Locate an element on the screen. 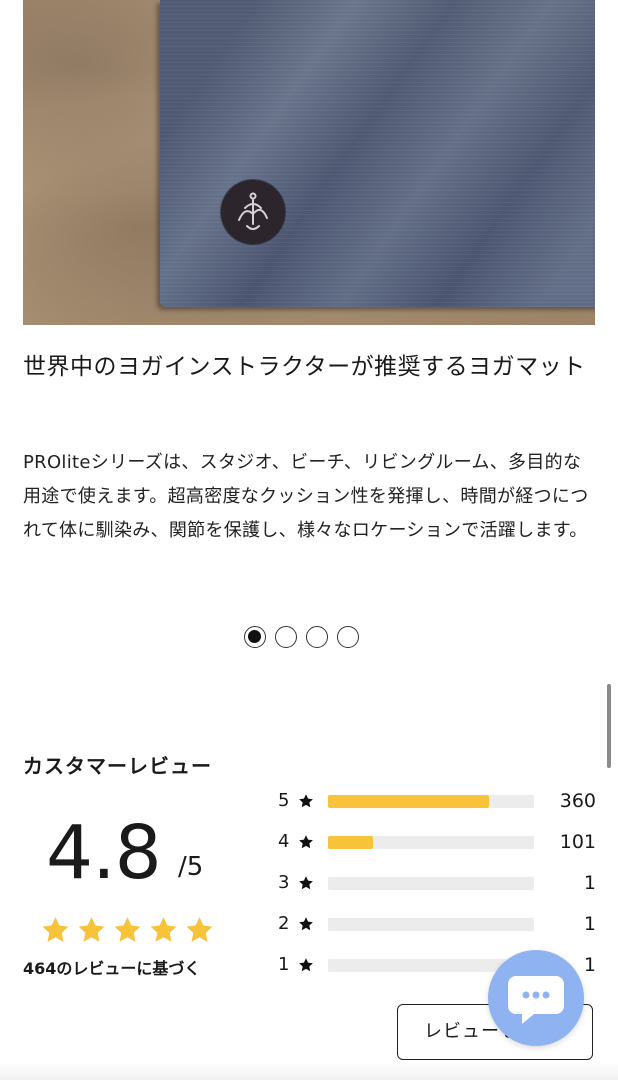 The width and height of the screenshot is (618, 1080). rating-row-5: 5 360 is located at coordinates (438, 802).